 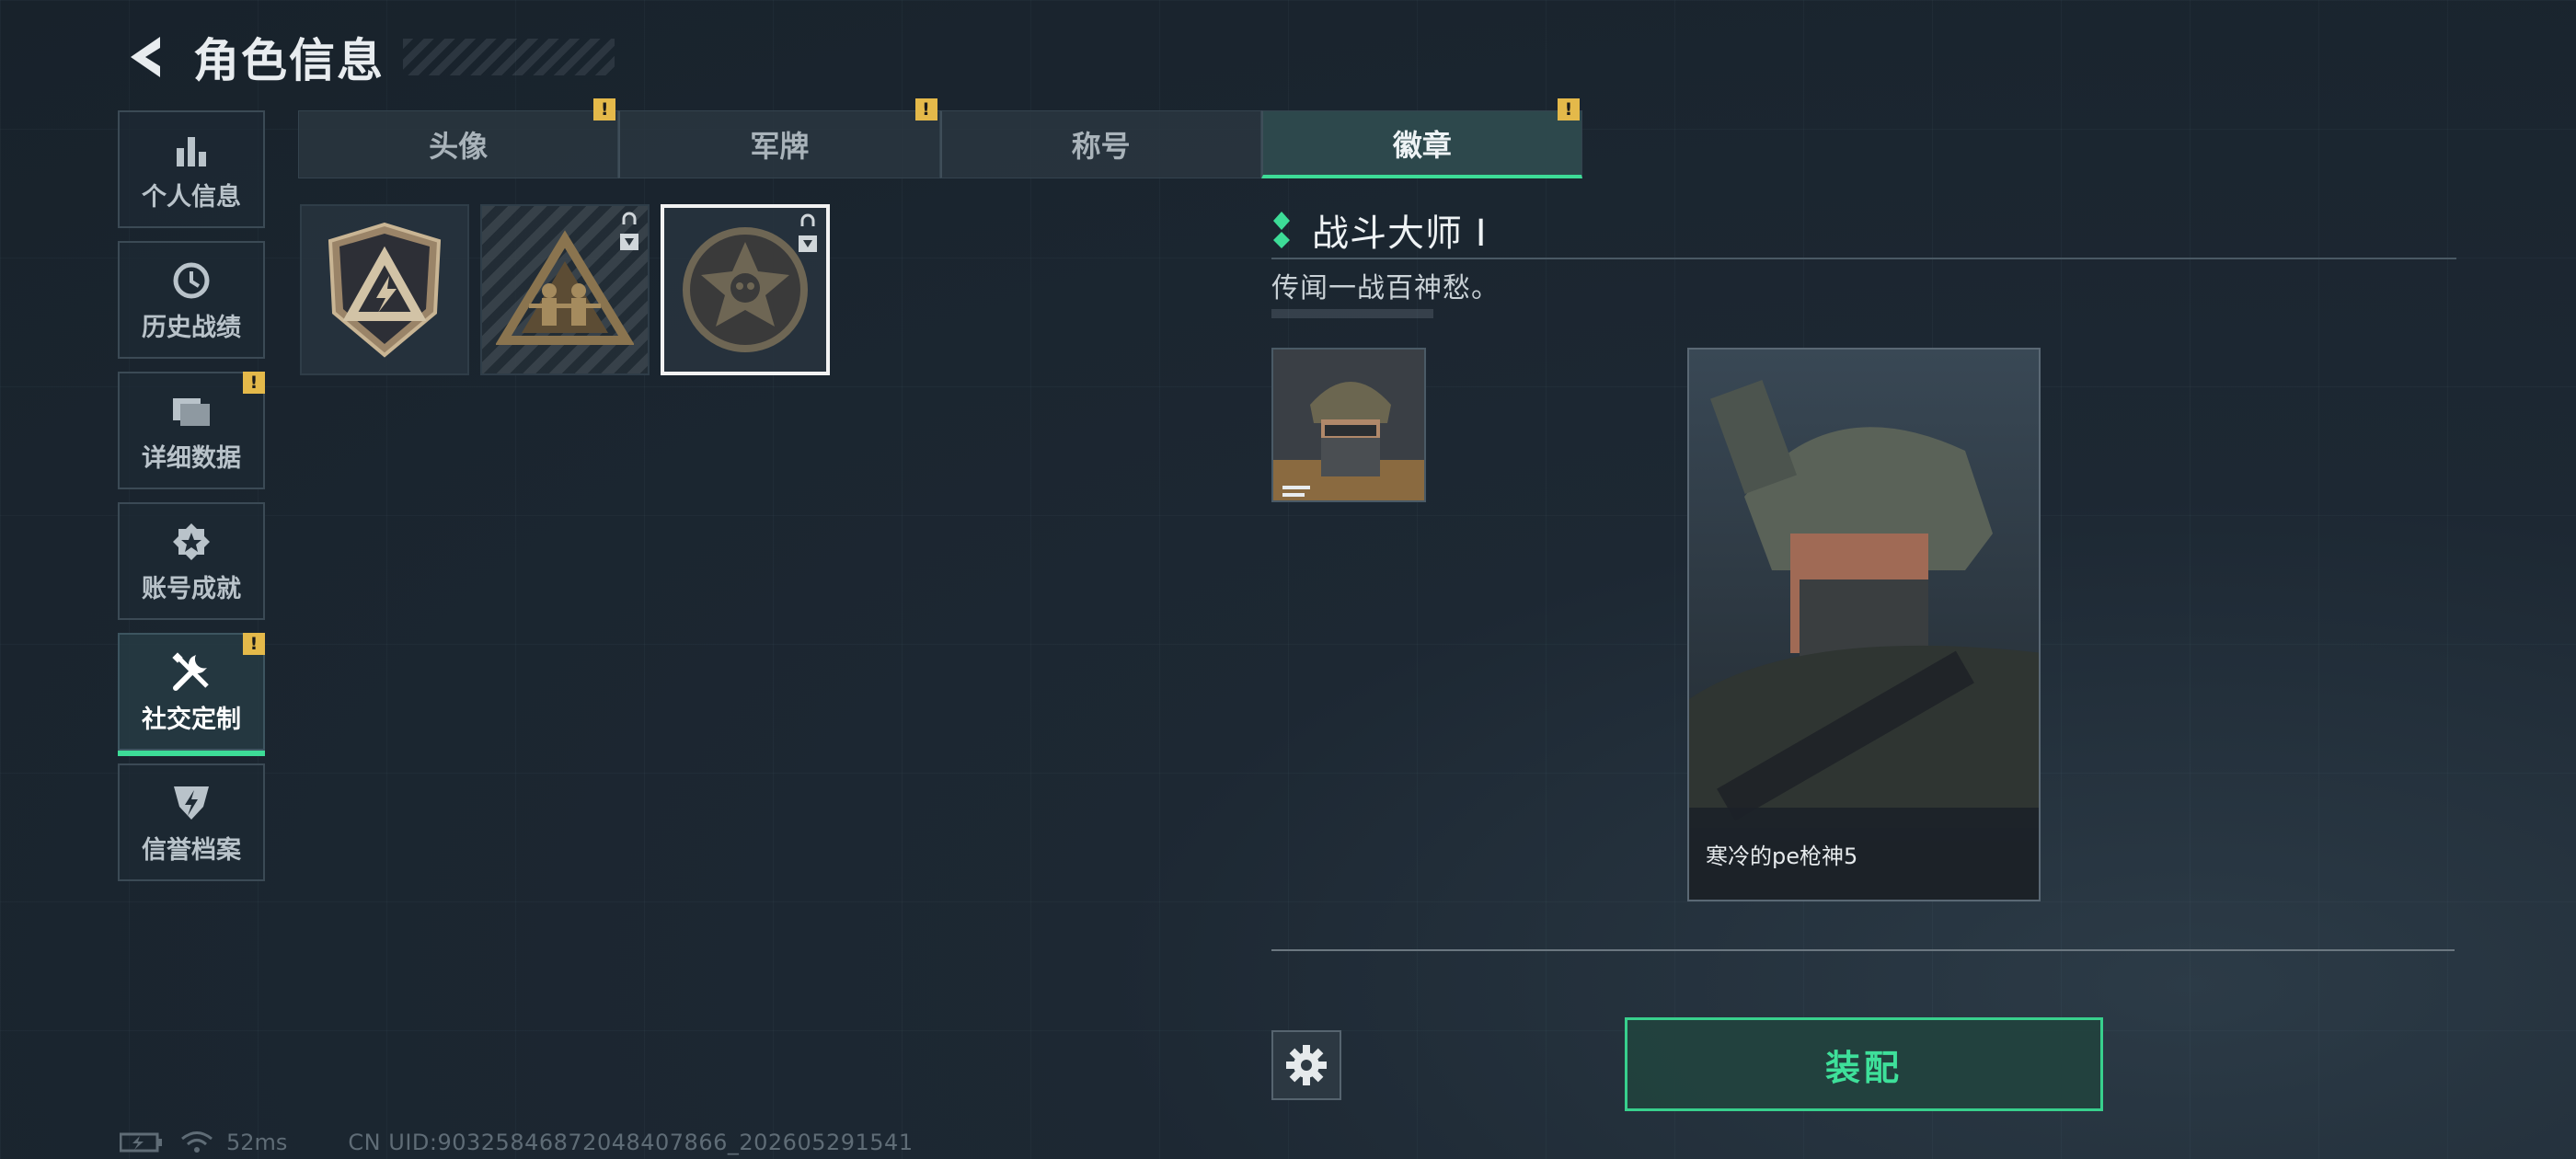 What do you see at coordinates (191, 280) in the screenshot?
I see `history-icon` at bounding box center [191, 280].